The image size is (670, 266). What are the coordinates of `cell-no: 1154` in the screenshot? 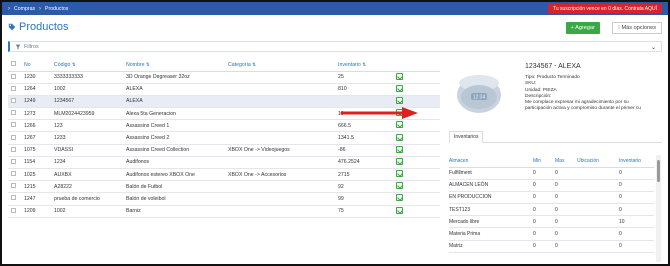 It's located at (39, 163).